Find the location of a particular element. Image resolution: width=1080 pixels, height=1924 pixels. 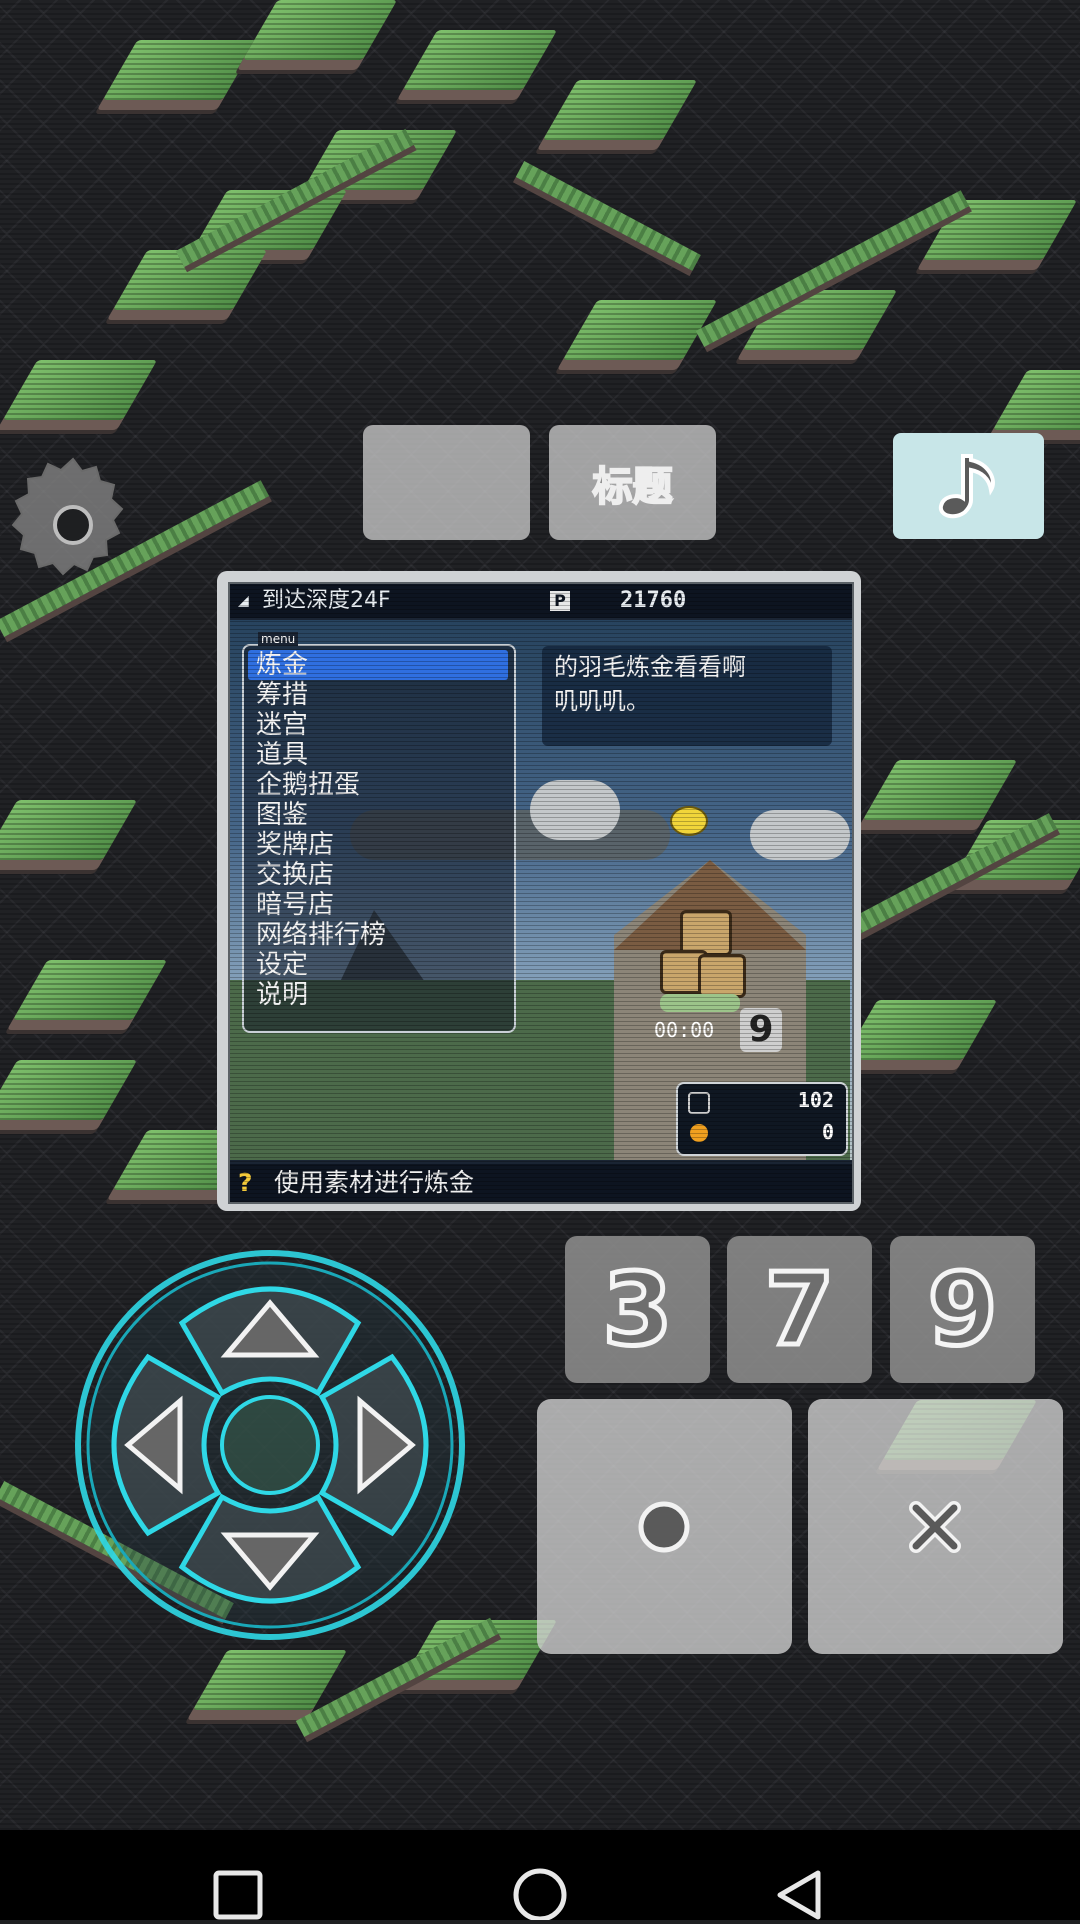

key-7-button: 7 is located at coordinates (799, 1309).